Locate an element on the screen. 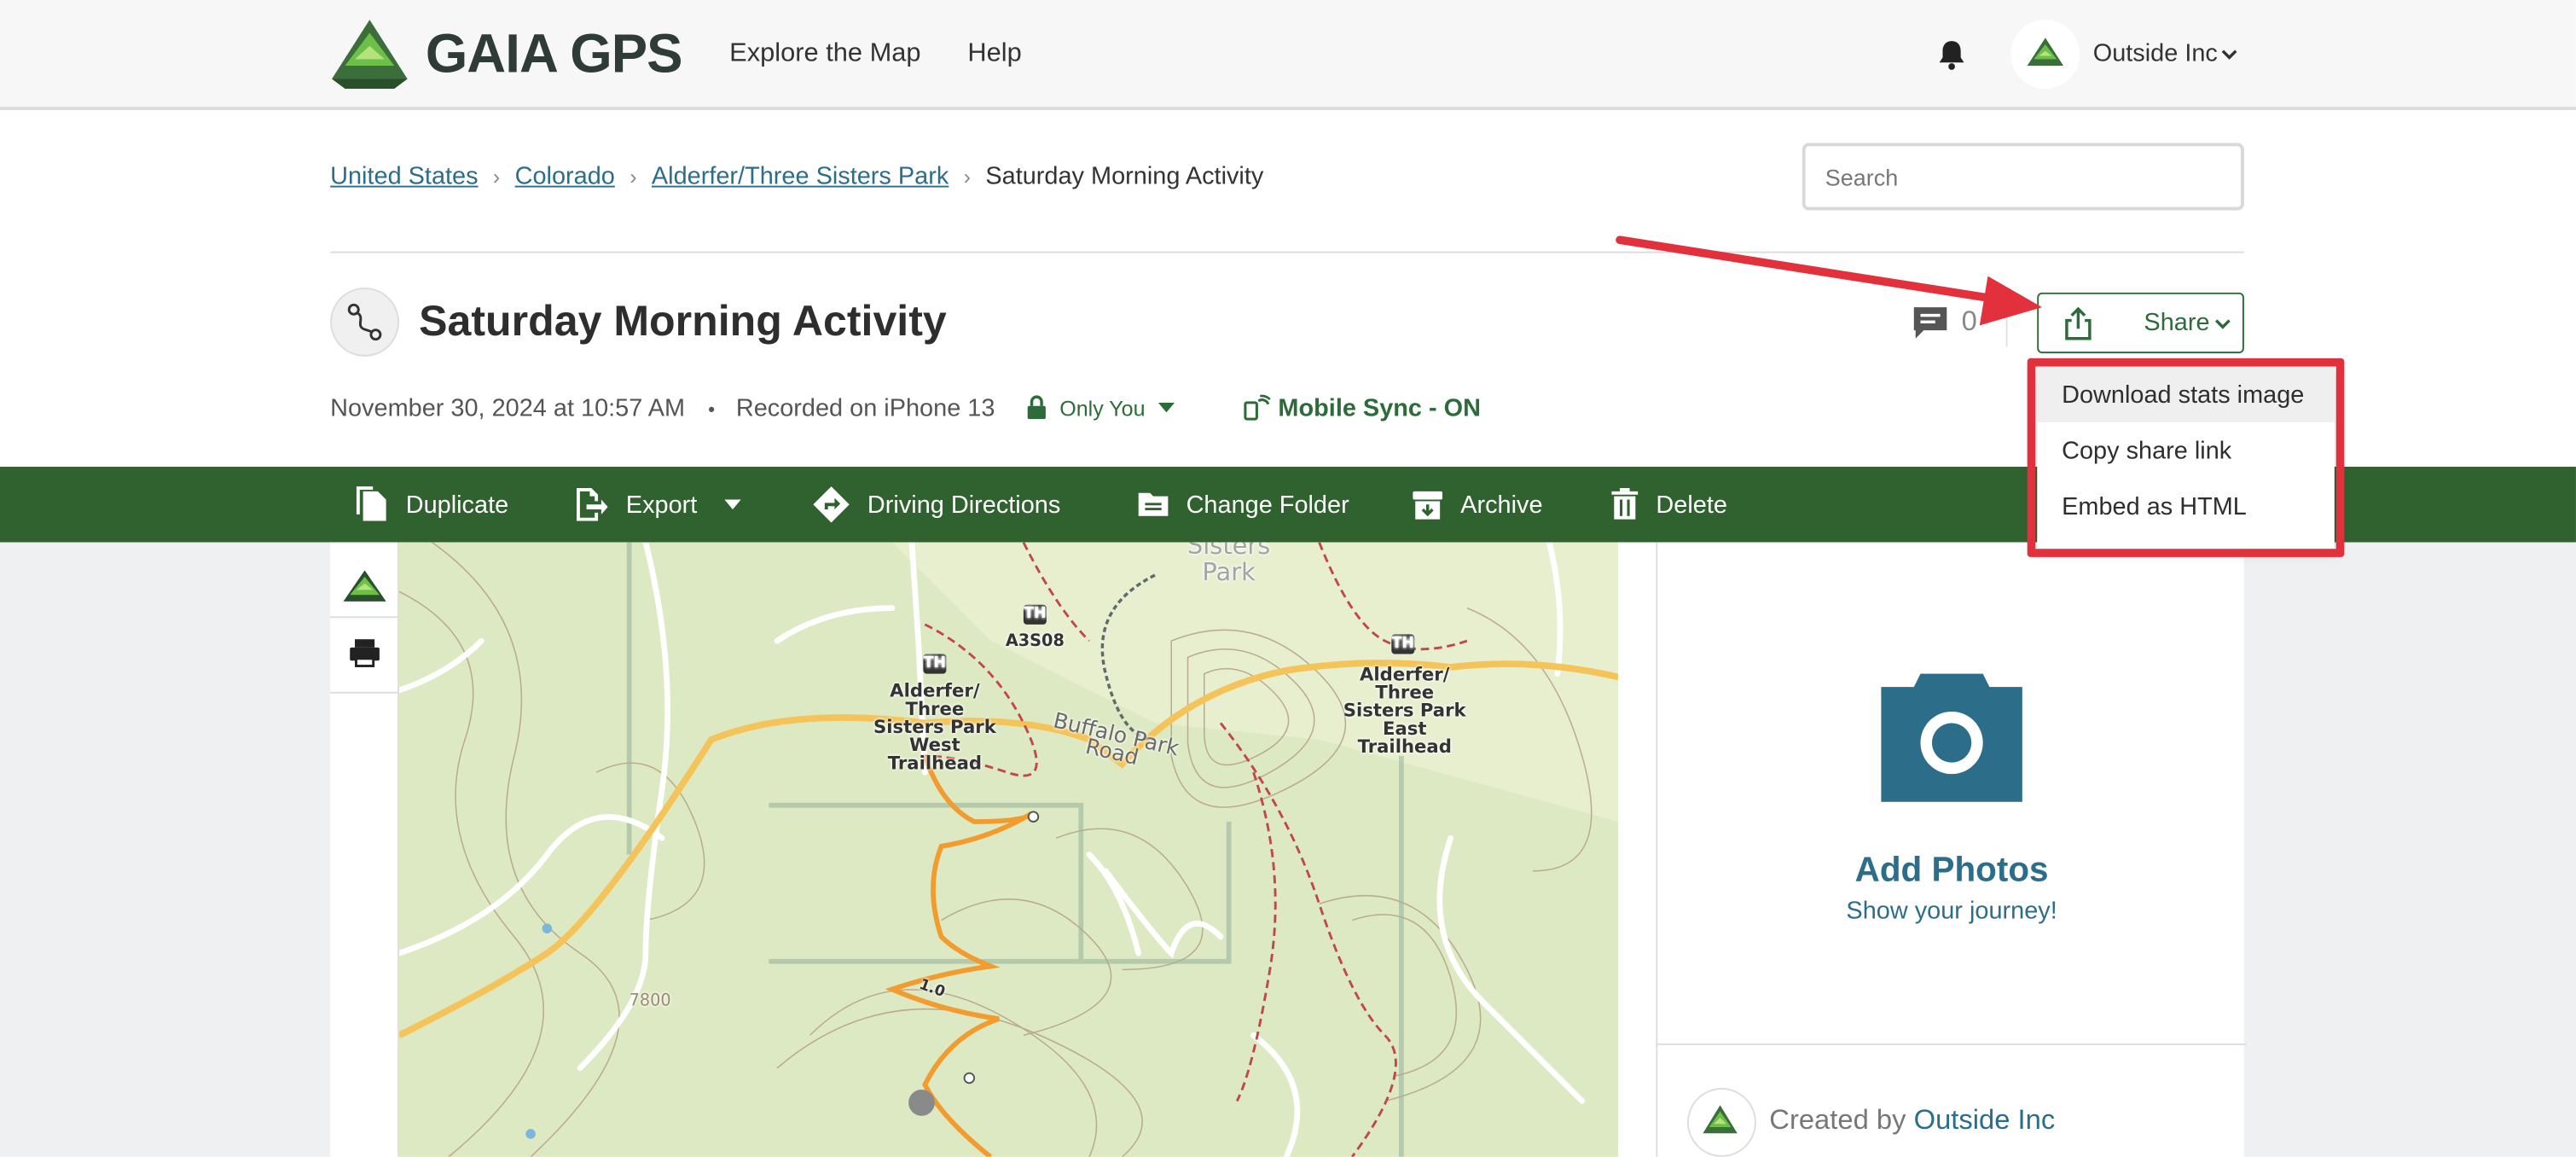 This screenshot has width=2576, height=1157. privacy-dropdown-caret-icon is located at coordinates (1166, 408).